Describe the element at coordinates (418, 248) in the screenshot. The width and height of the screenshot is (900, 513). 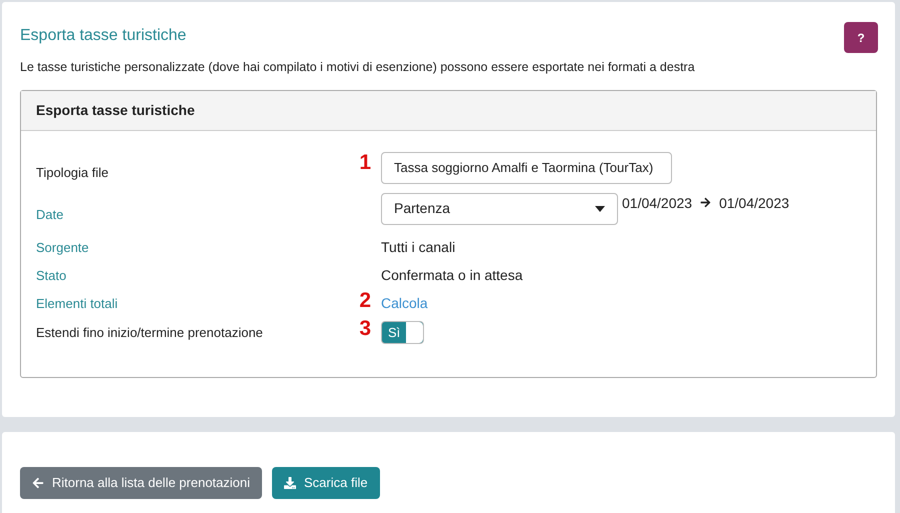
I see `field-value: Tutti i canali` at that location.